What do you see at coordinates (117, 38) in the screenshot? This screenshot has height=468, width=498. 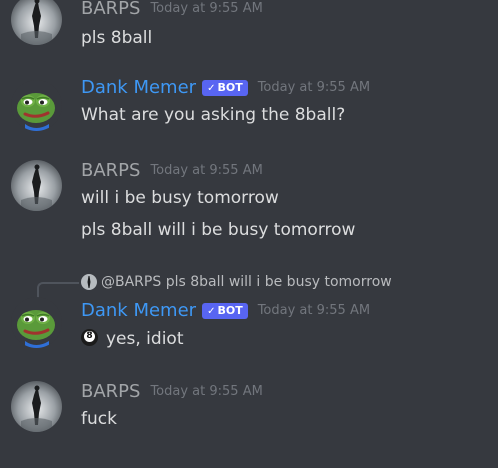 I see `message-text: pls 8ball` at bounding box center [117, 38].